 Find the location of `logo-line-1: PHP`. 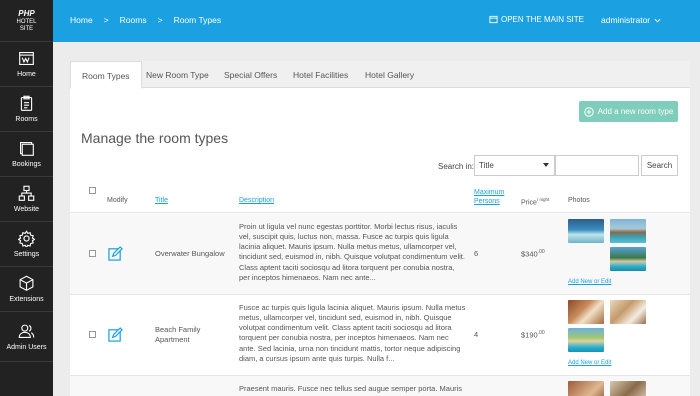

logo-line-1: PHP is located at coordinates (26, 13).